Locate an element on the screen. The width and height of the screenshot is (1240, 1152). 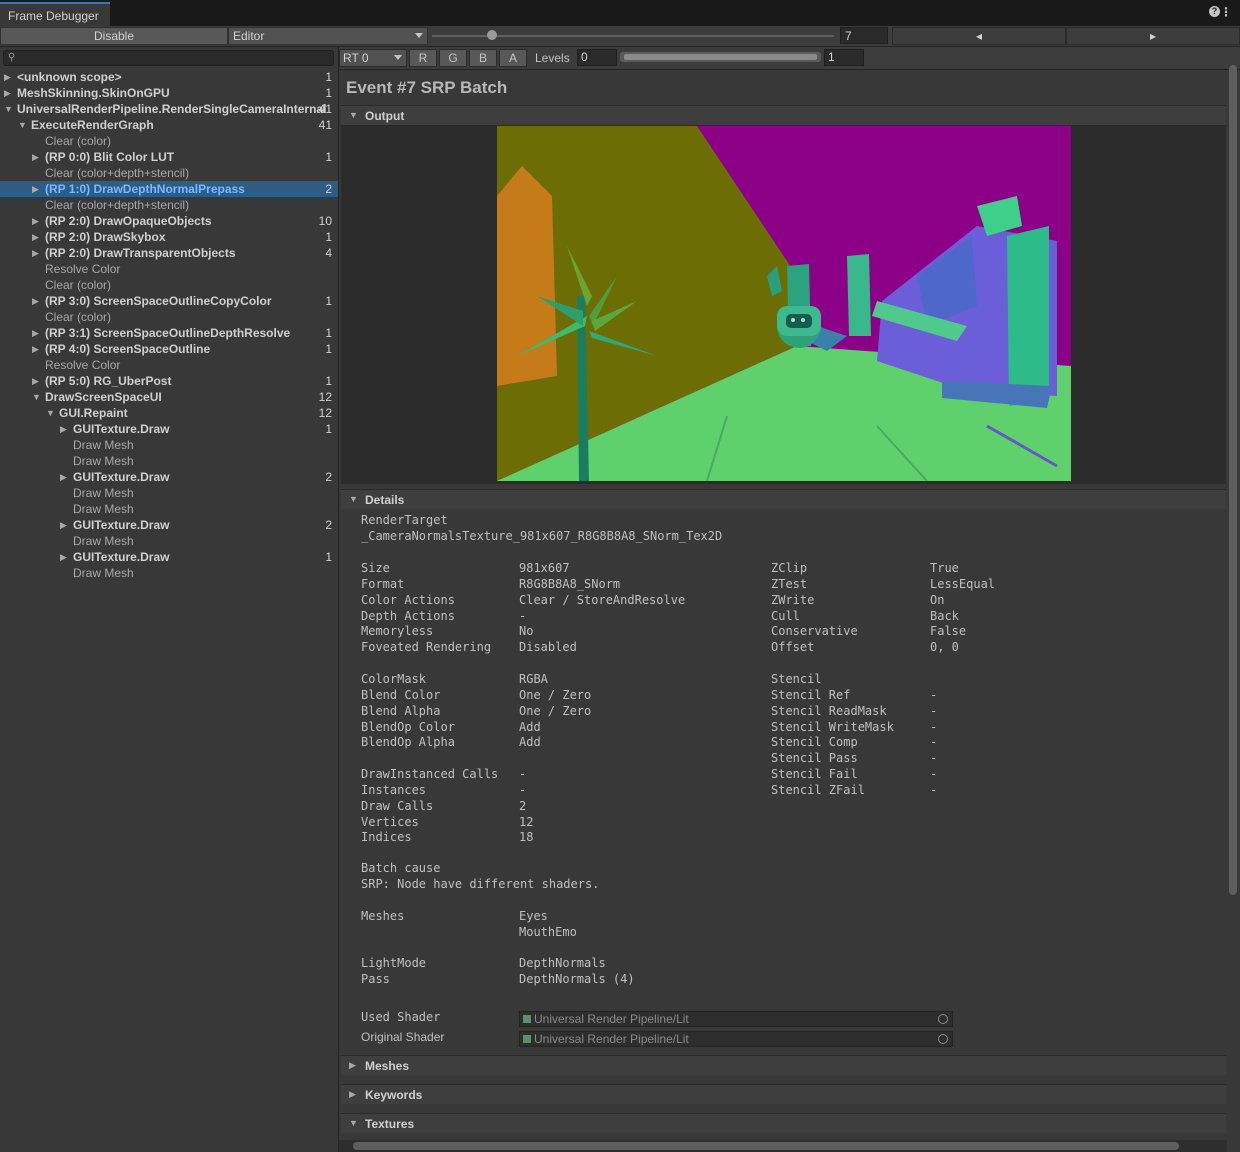
tree-row: ▶ (RP 3:0) ScreenSpaceOutlineCopyColor 1 is located at coordinates (169, 301).